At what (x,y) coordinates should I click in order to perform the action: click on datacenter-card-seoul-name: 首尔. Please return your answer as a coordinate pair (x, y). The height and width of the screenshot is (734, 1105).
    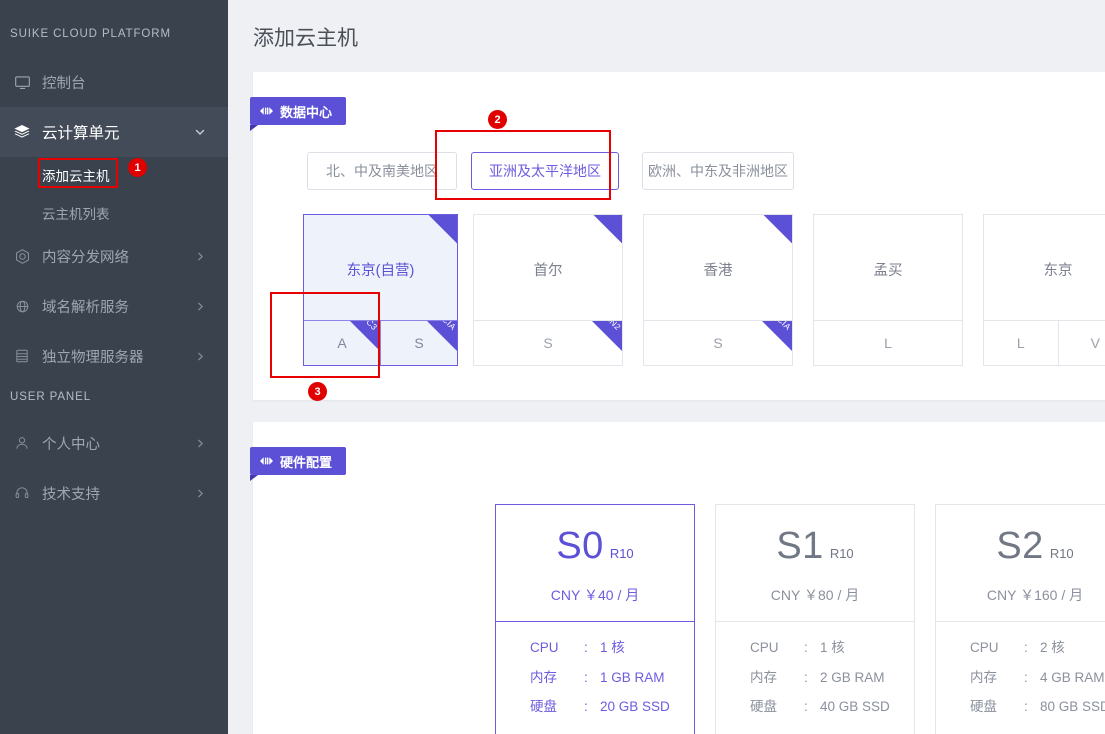
    Looking at the image, I should click on (548, 270).